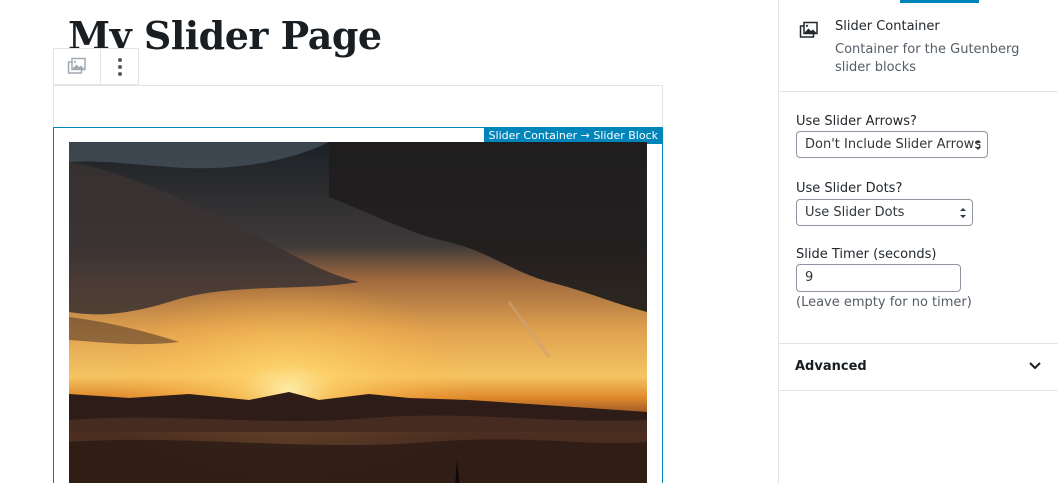 This screenshot has width=1058, height=483. What do you see at coordinates (918, 390) in the screenshot?
I see `panel-divider` at bounding box center [918, 390].